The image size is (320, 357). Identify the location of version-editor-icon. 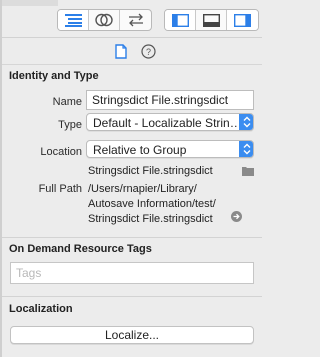
(135, 20).